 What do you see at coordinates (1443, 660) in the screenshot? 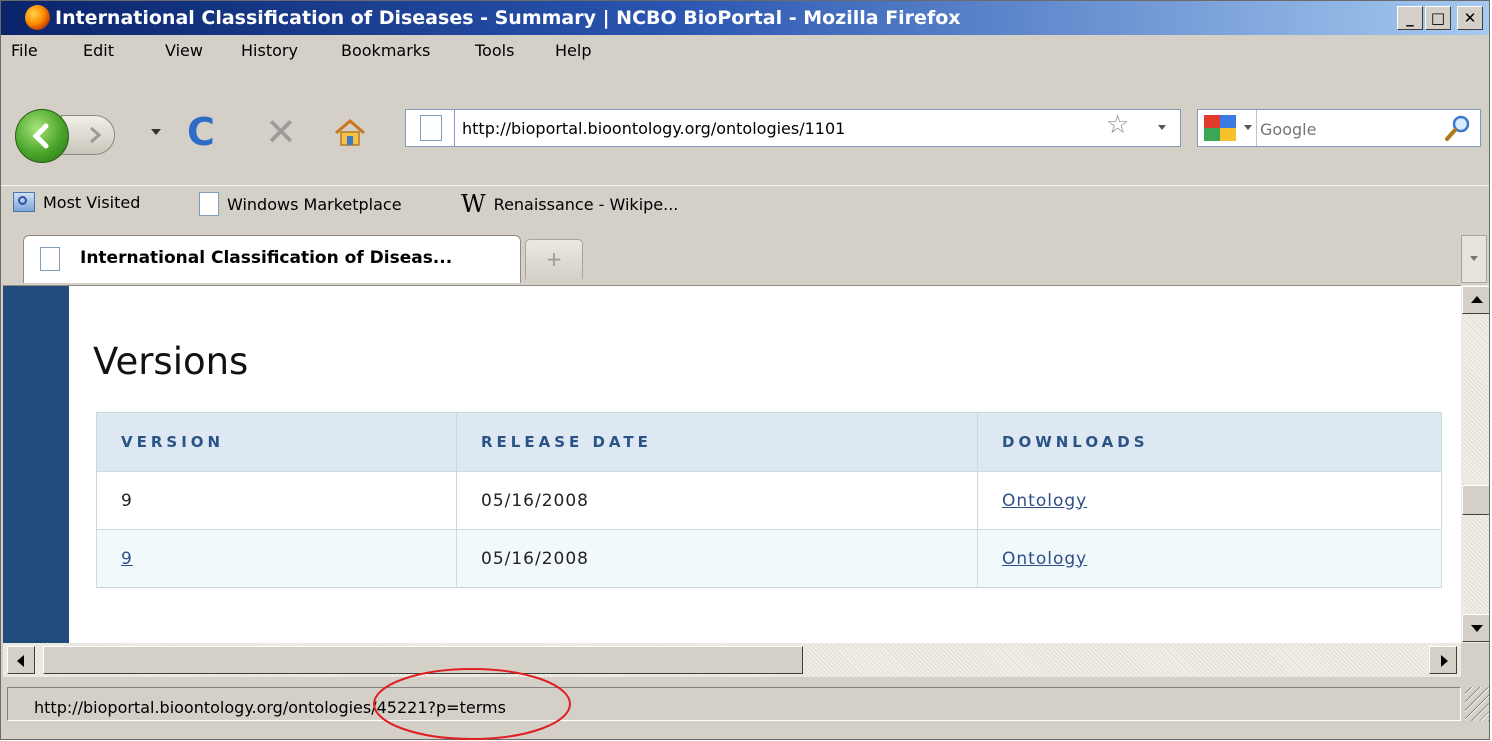
I see `scroll-right-button` at bounding box center [1443, 660].